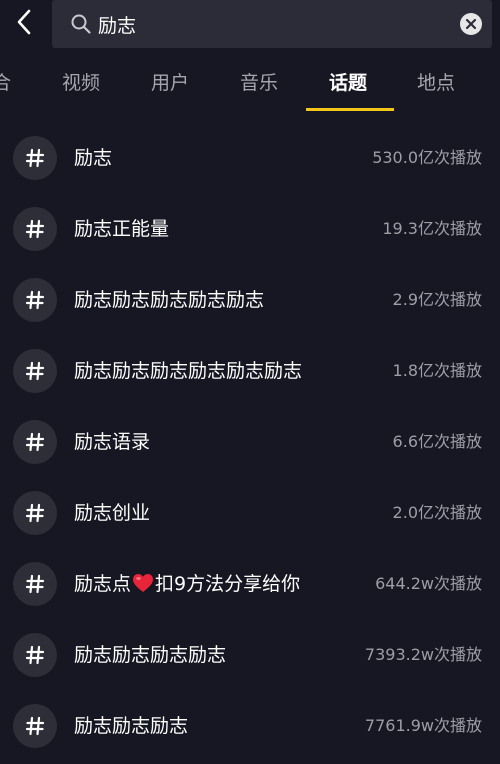 The height and width of the screenshot is (764, 500). Describe the element at coordinates (268, 24) in the screenshot. I see `search-input` at that location.